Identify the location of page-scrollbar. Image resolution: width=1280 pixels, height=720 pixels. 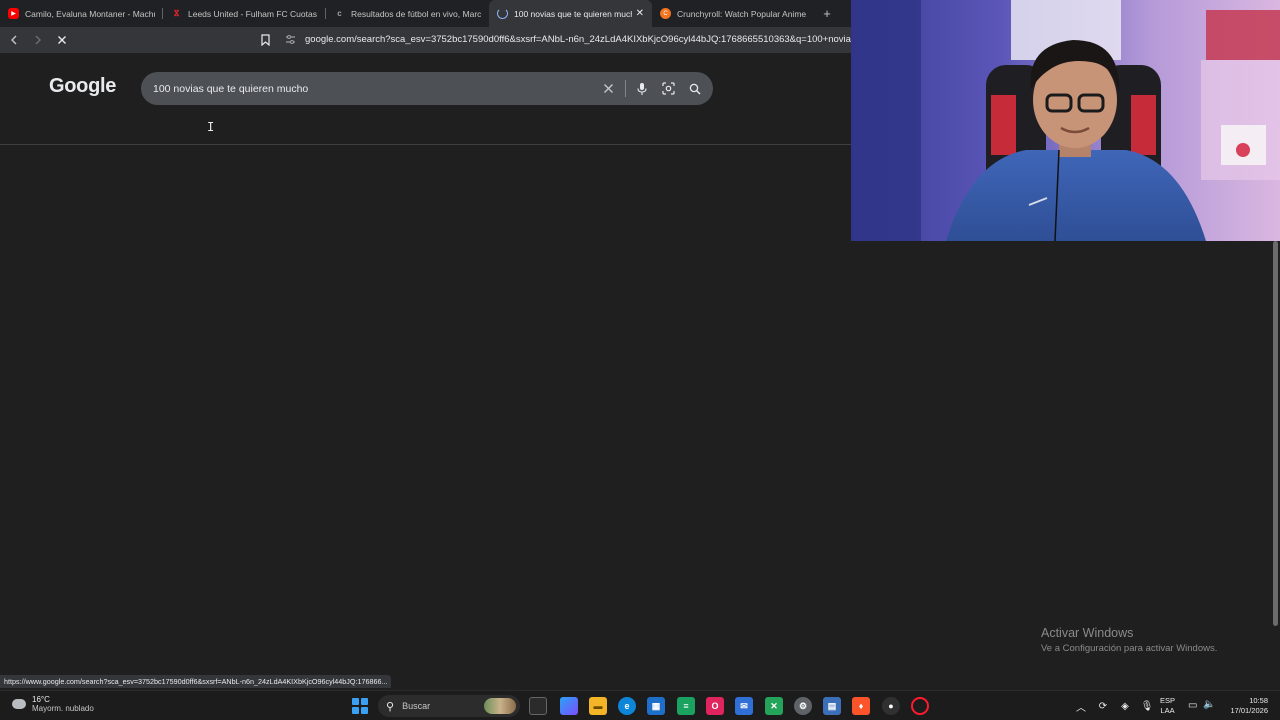
(1275, 465).